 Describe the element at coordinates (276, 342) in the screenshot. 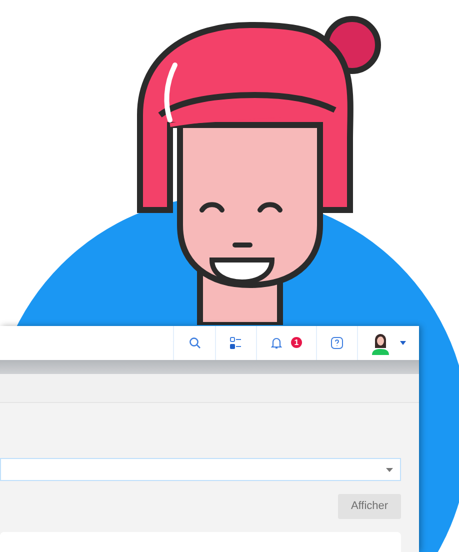

I see `bell-icon` at that location.